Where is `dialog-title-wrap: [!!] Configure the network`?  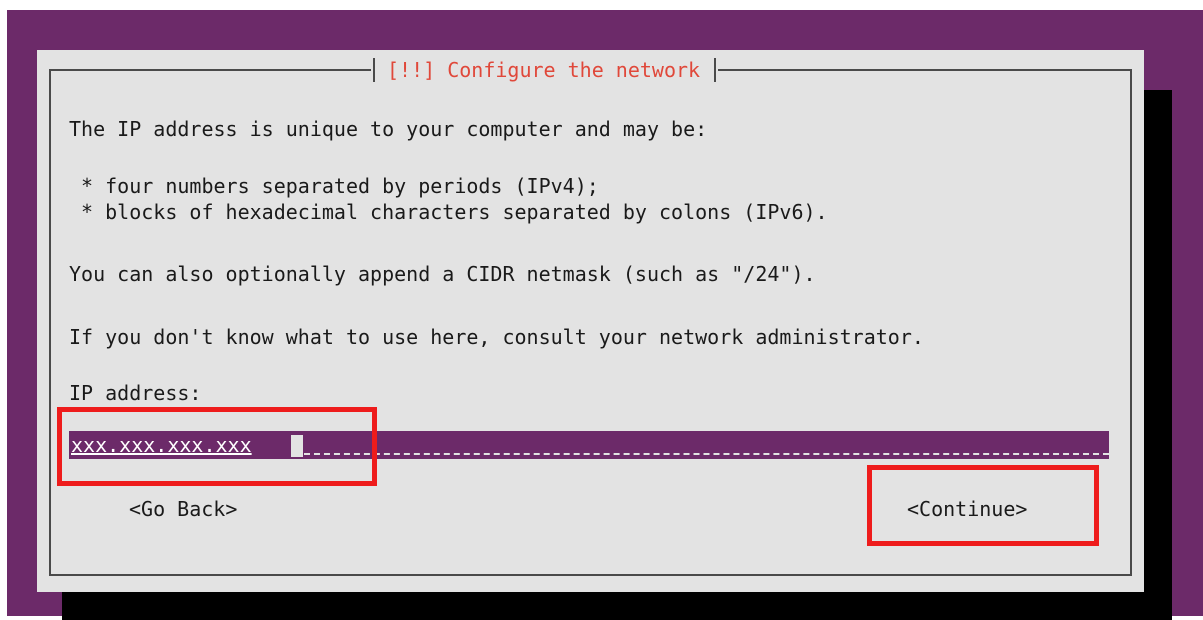 dialog-title-wrap: [!!] Configure the network is located at coordinates (545, 70).